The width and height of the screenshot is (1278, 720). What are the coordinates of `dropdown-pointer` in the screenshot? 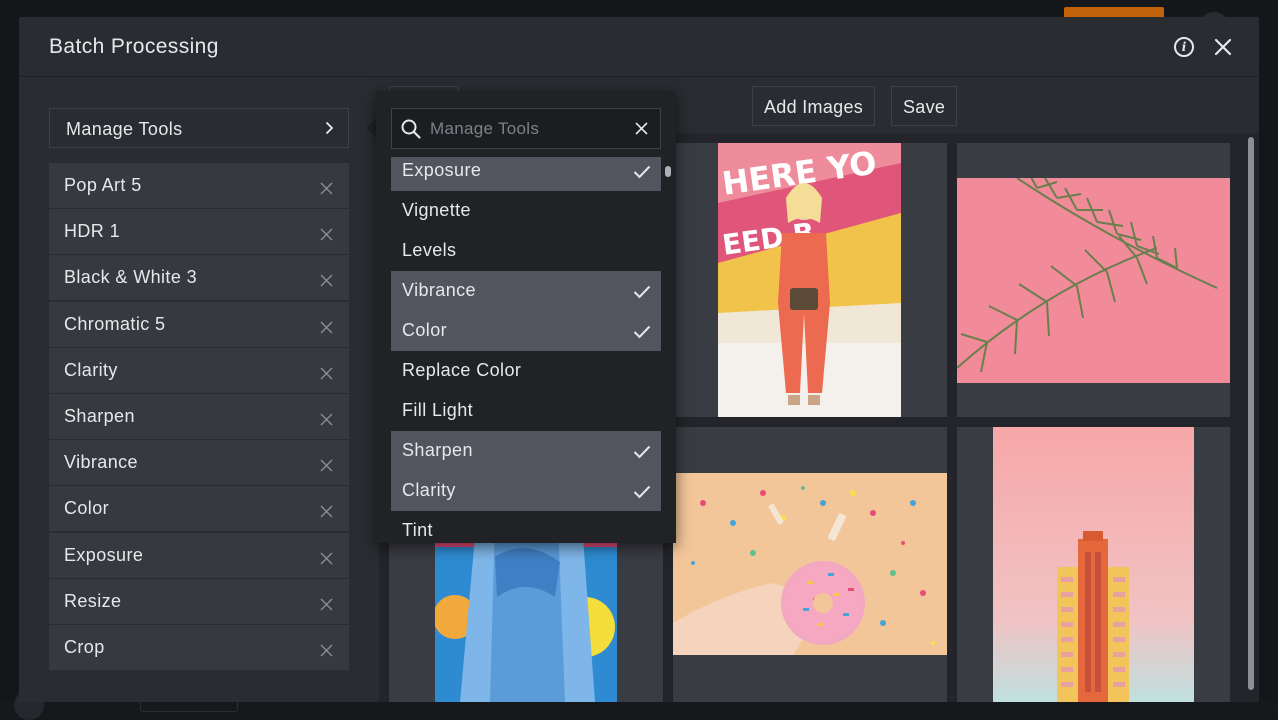 It's located at (371, 128).